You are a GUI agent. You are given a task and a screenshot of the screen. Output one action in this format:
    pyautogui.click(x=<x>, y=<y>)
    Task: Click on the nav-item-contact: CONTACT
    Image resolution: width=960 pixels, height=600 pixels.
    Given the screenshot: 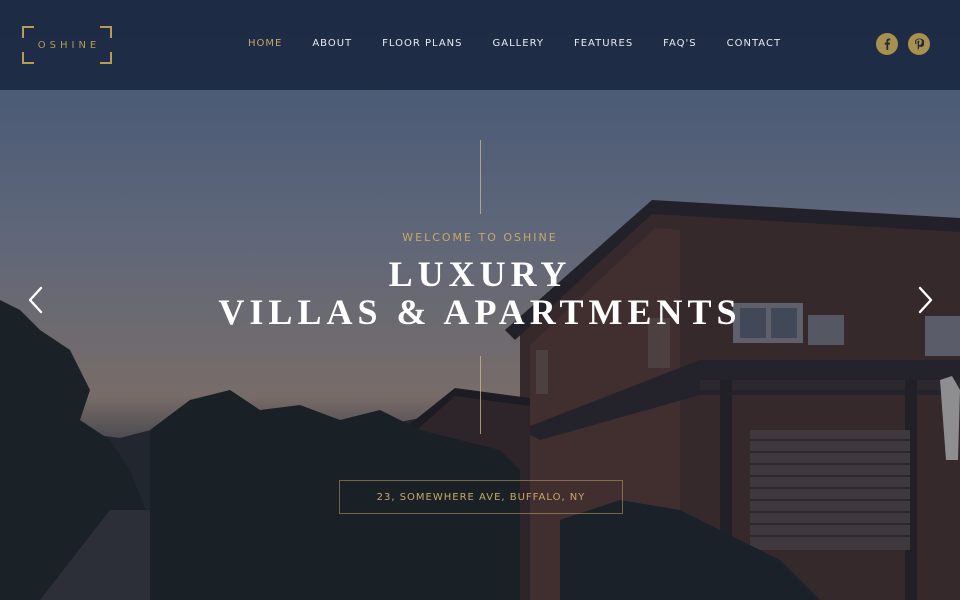 What is the action you would take?
    pyautogui.click(x=754, y=43)
    